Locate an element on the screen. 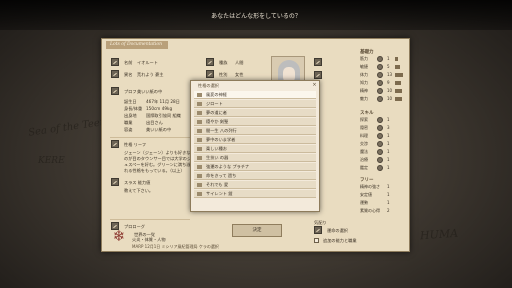 This screenshot has height=288, width=512. top-bar-title: あなたはどんな形をしているの？ is located at coordinates (256, 16).